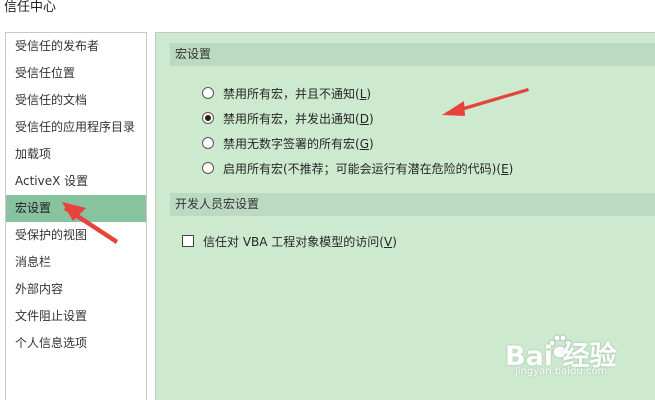  What do you see at coordinates (327, 9) in the screenshot?
I see `title-bar: 信任中心` at bounding box center [327, 9].